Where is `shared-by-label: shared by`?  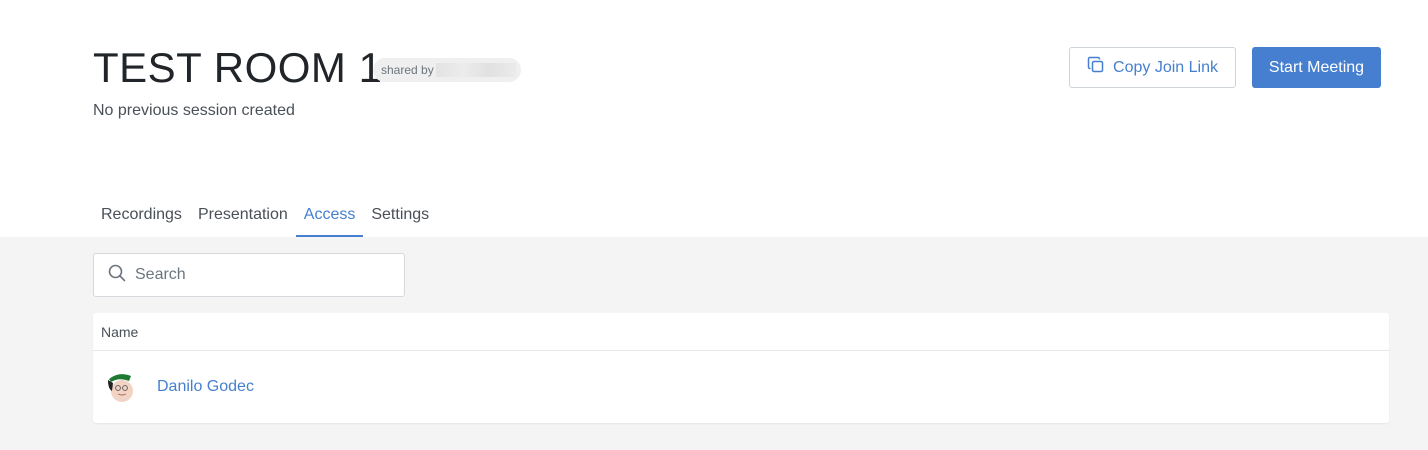
shared-by-label: shared by is located at coordinates (407, 70).